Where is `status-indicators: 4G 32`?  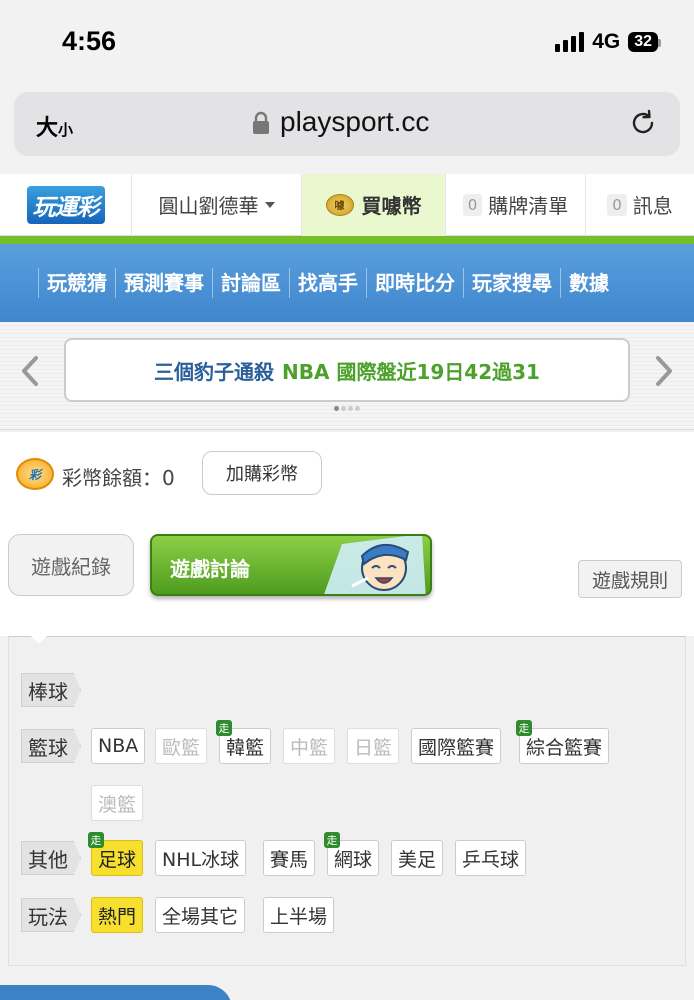 status-indicators: 4G 32 is located at coordinates (608, 42).